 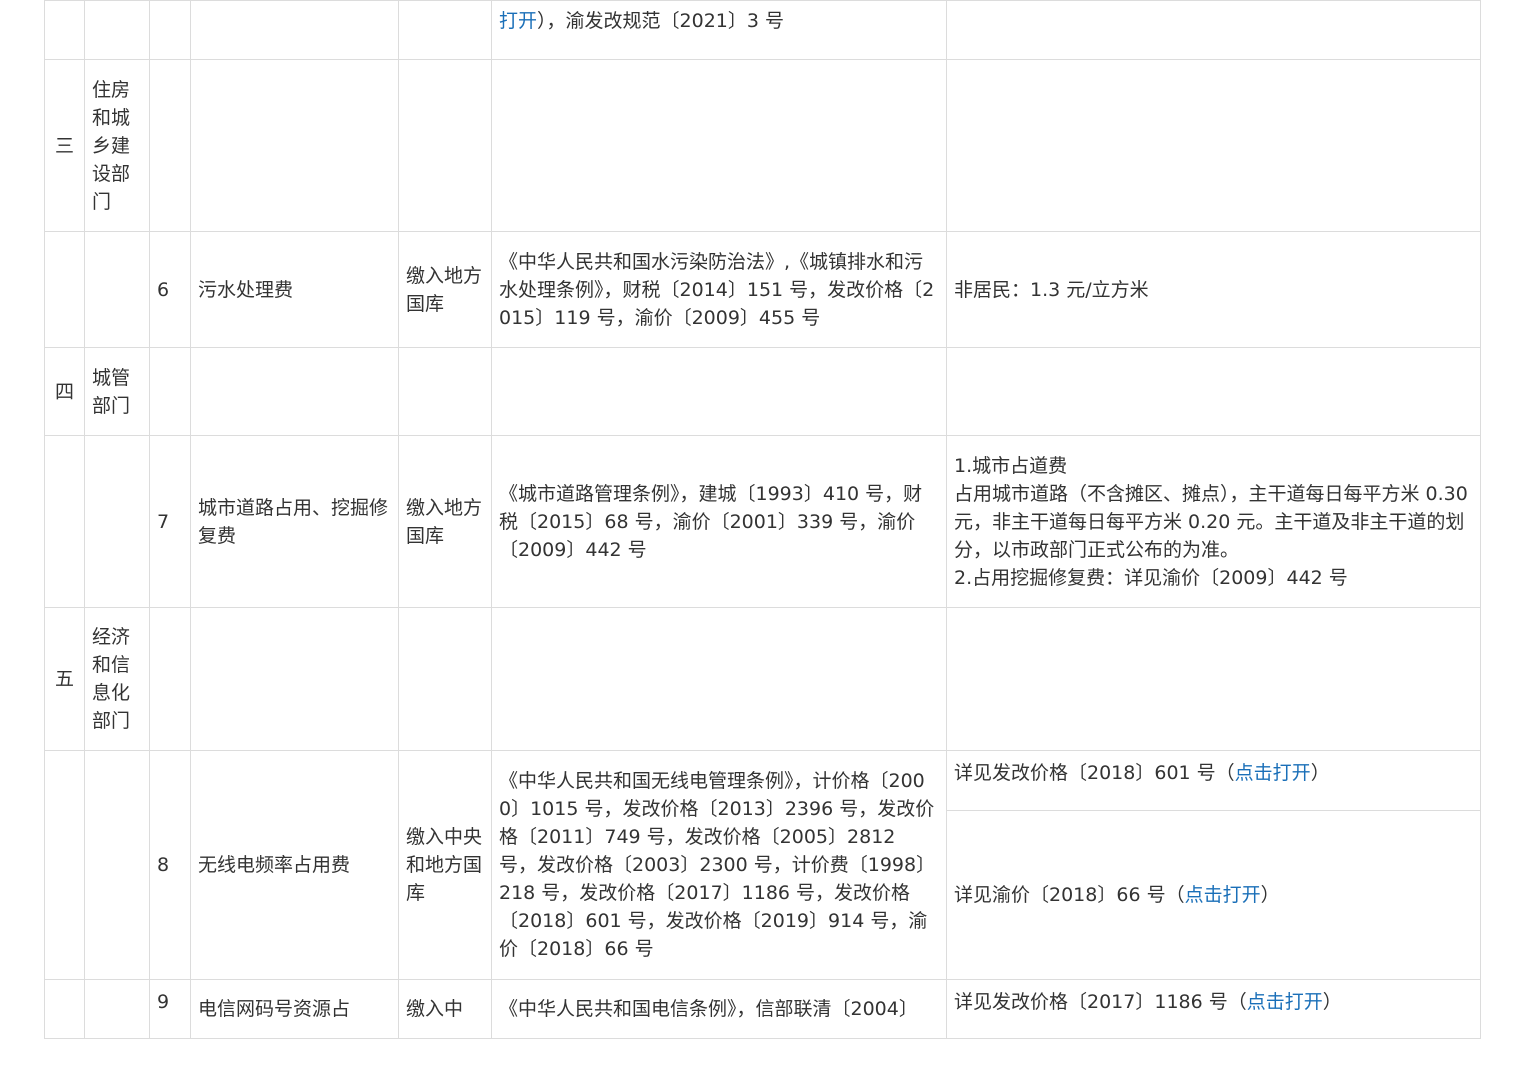 What do you see at coordinates (719, 1009) in the screenshot?
I see `item-basis: 《中华人民共和国电信条例》，信部联清〔2004〕` at bounding box center [719, 1009].